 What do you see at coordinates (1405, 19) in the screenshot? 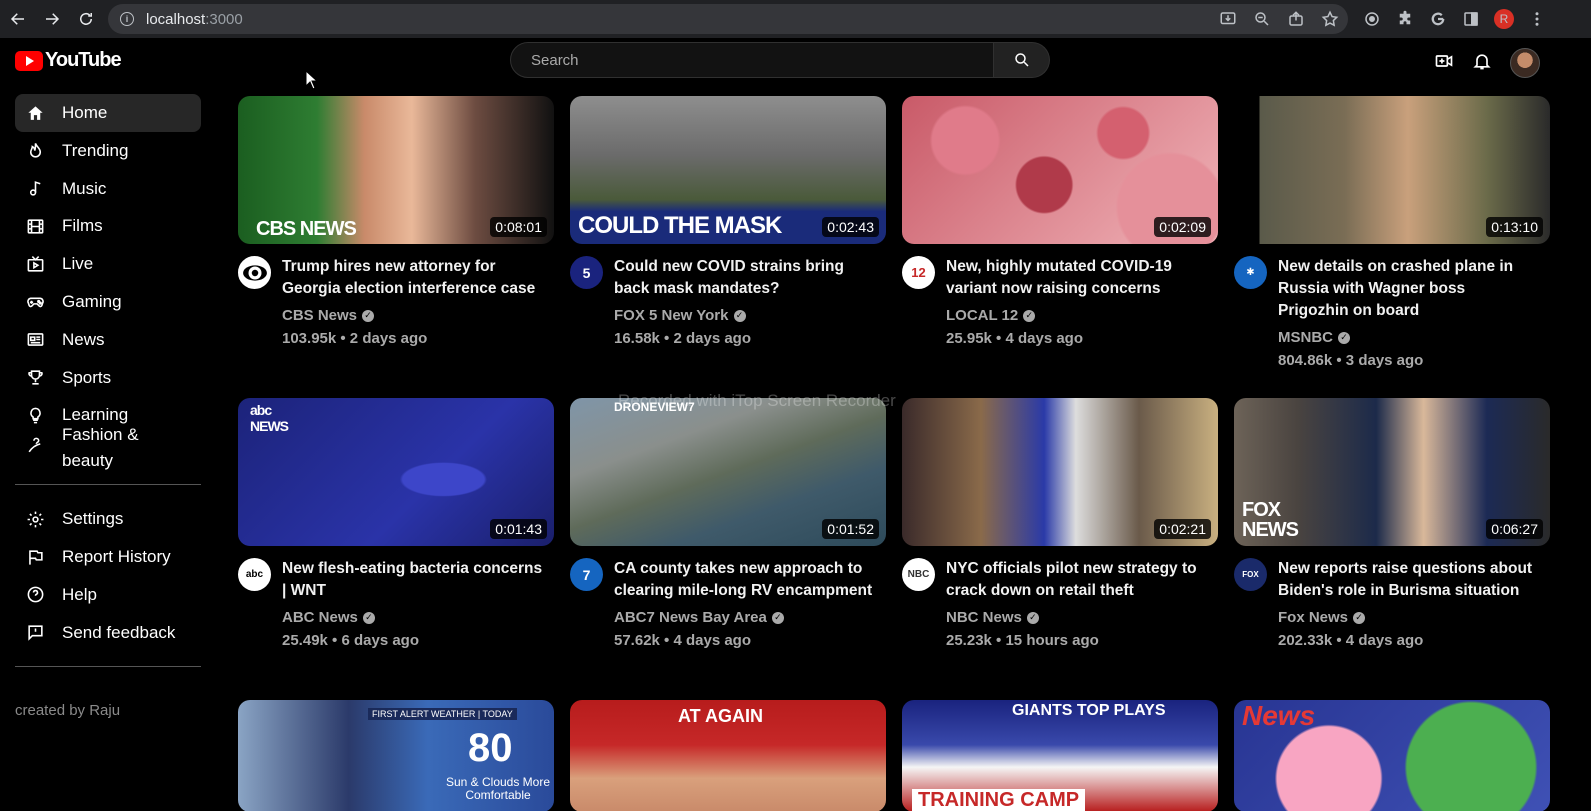
I see `extensions-puzzle-icon` at bounding box center [1405, 19].